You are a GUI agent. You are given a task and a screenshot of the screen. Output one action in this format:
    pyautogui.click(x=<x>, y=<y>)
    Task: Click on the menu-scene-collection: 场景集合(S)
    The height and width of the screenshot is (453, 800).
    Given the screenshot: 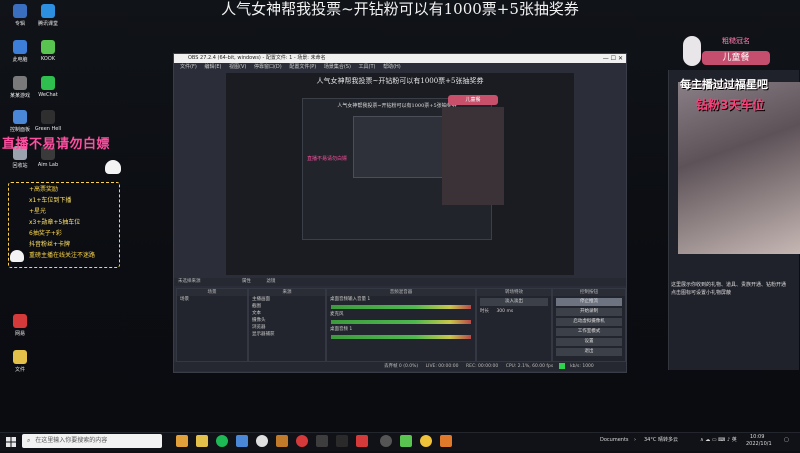 What is the action you would take?
    pyautogui.click(x=337, y=67)
    